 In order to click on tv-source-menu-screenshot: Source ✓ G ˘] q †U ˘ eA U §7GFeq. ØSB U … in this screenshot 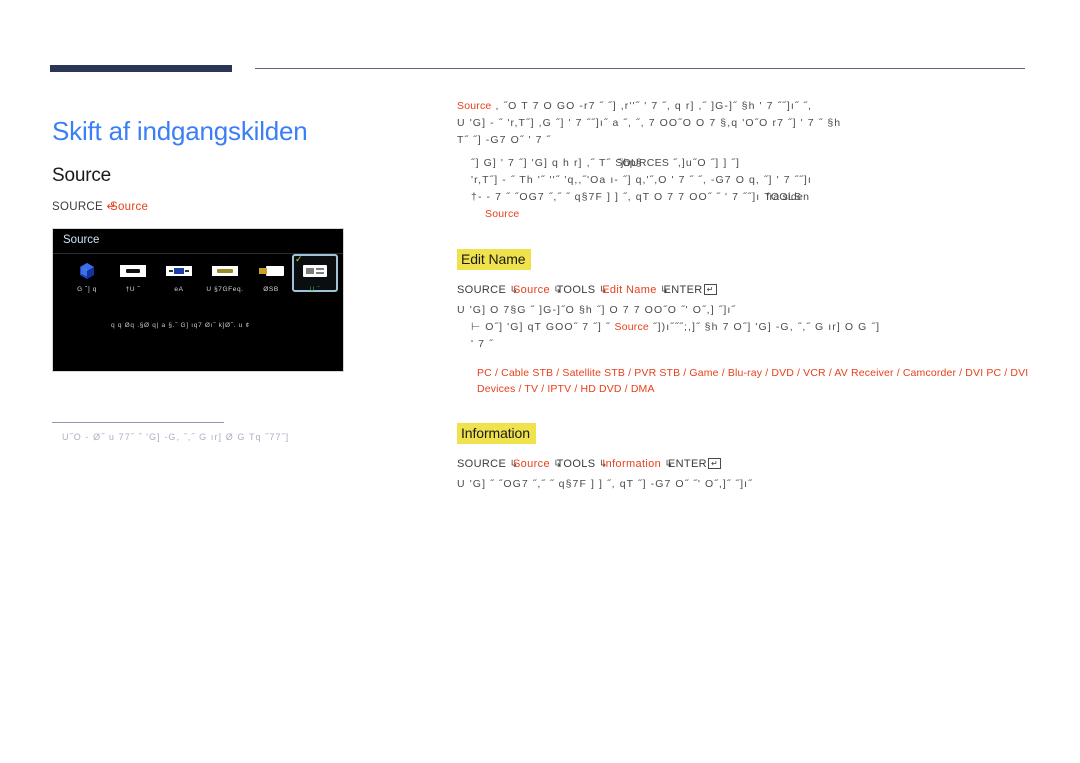, I will do `click(198, 300)`.